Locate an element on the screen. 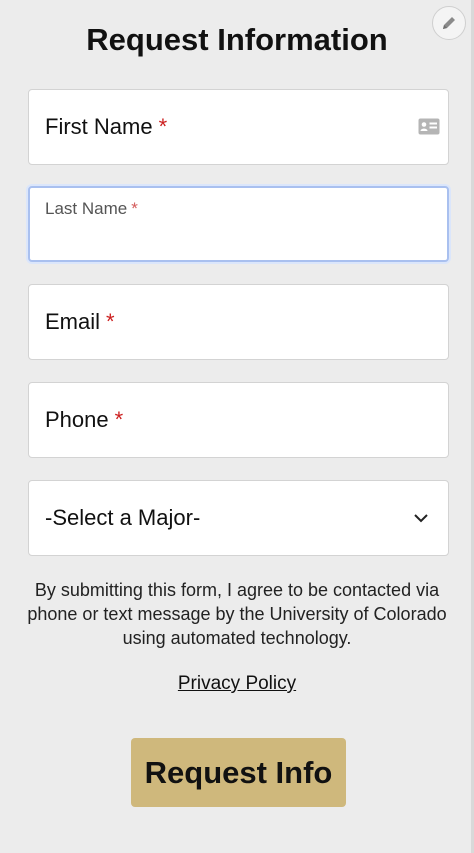 Image resolution: width=474 pixels, height=853 pixels. email-label: Email * is located at coordinates (80, 321).